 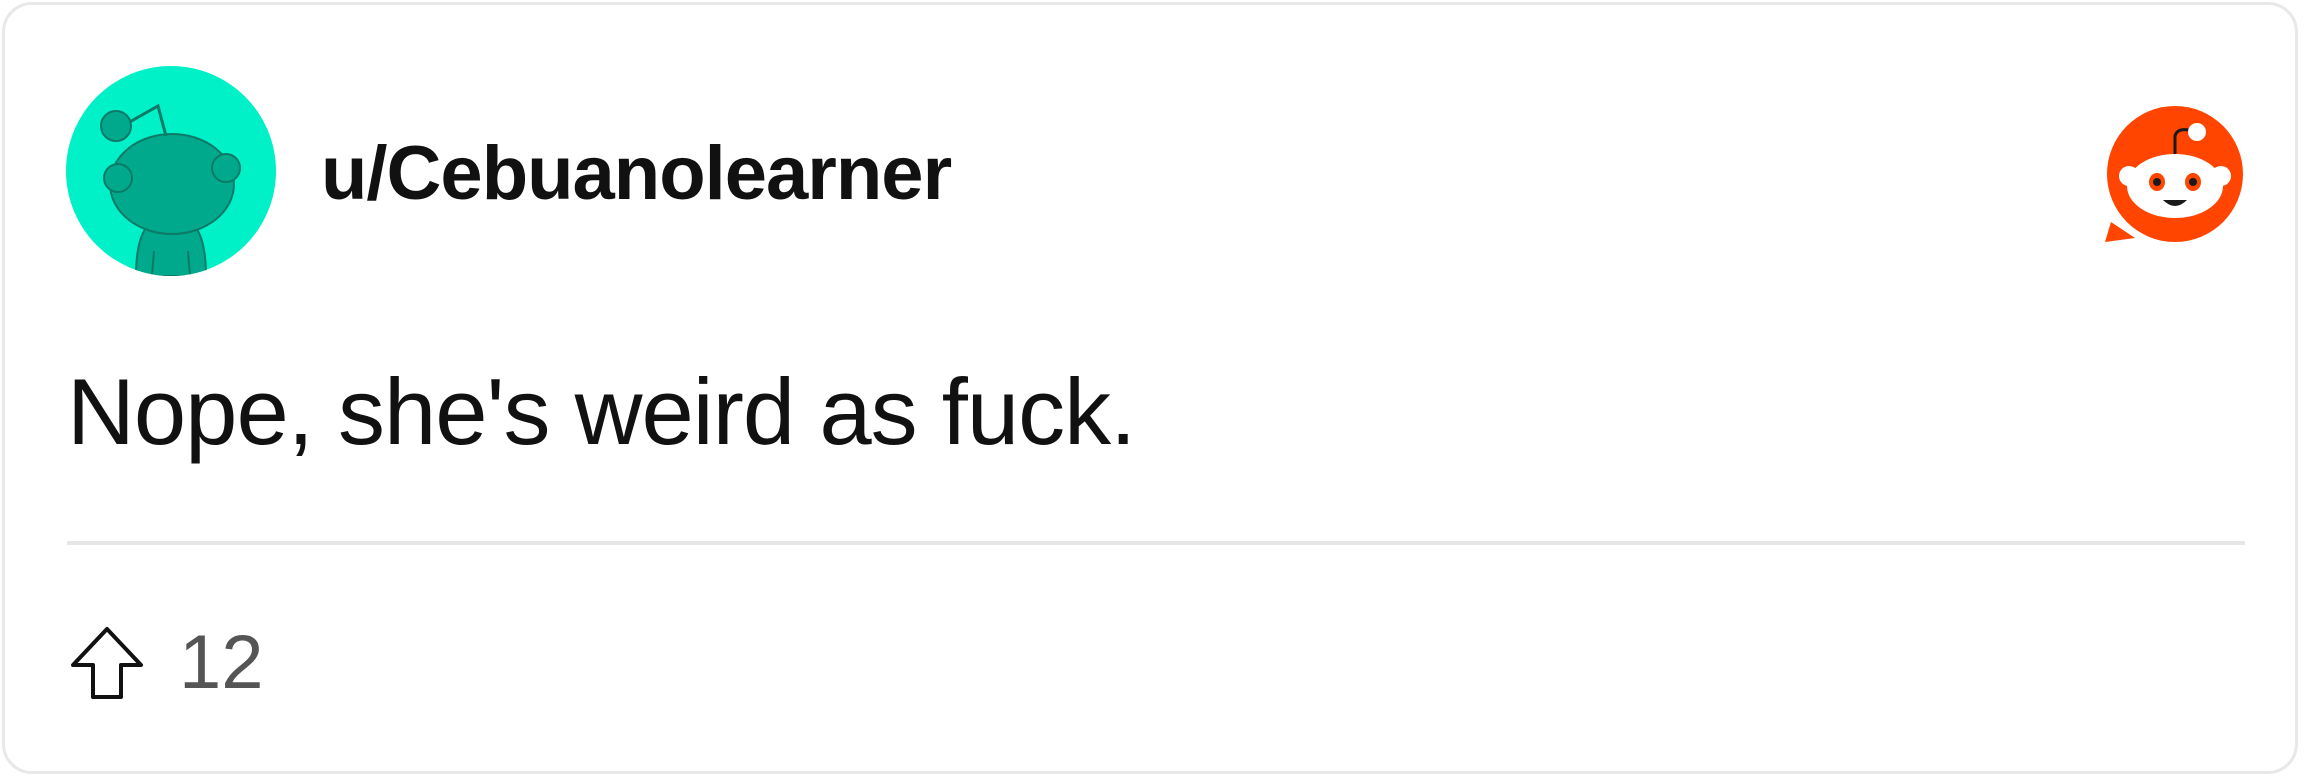 I want to click on upvote-arrow-icon, so click(x=107, y=663).